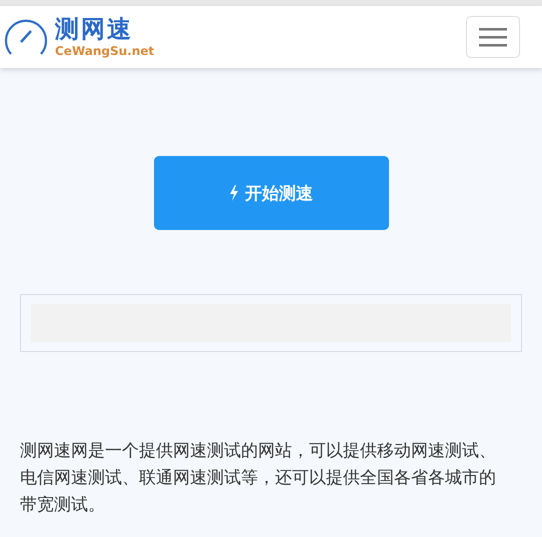 This screenshot has height=537, width=542. Describe the element at coordinates (234, 193) in the screenshot. I see `lightning-icon` at that location.